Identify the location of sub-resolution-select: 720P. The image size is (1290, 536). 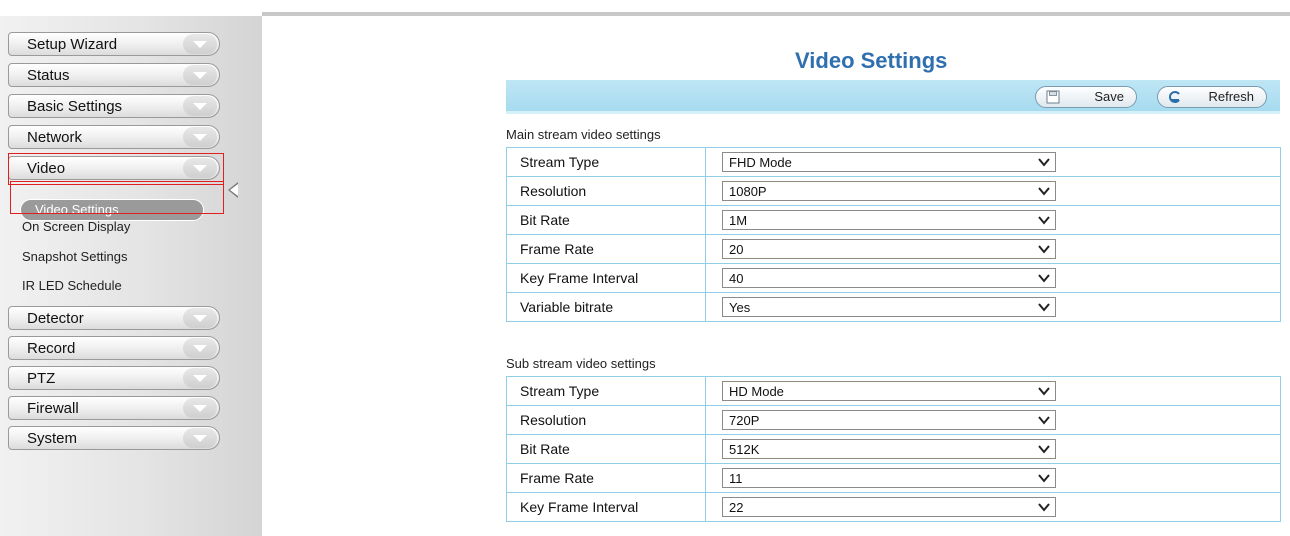
(889, 420).